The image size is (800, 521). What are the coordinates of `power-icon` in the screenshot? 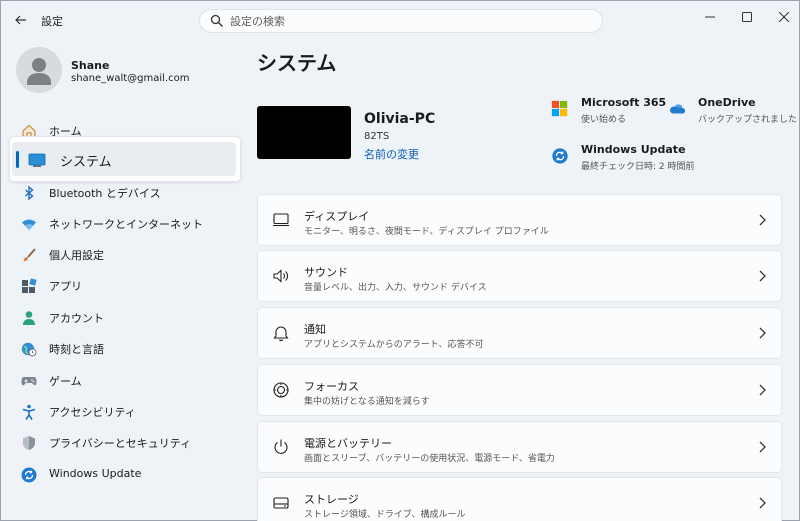 It's located at (281, 446).